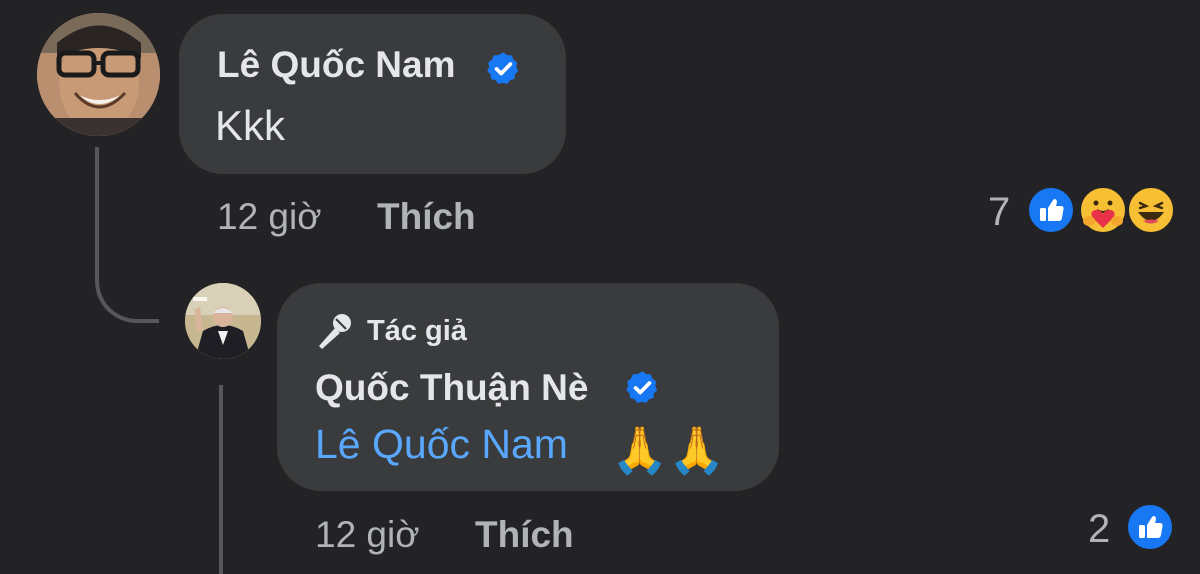 Image resolution: width=1200 pixels, height=574 pixels. What do you see at coordinates (250, 125) in the screenshot?
I see `comment-text: Kkk` at bounding box center [250, 125].